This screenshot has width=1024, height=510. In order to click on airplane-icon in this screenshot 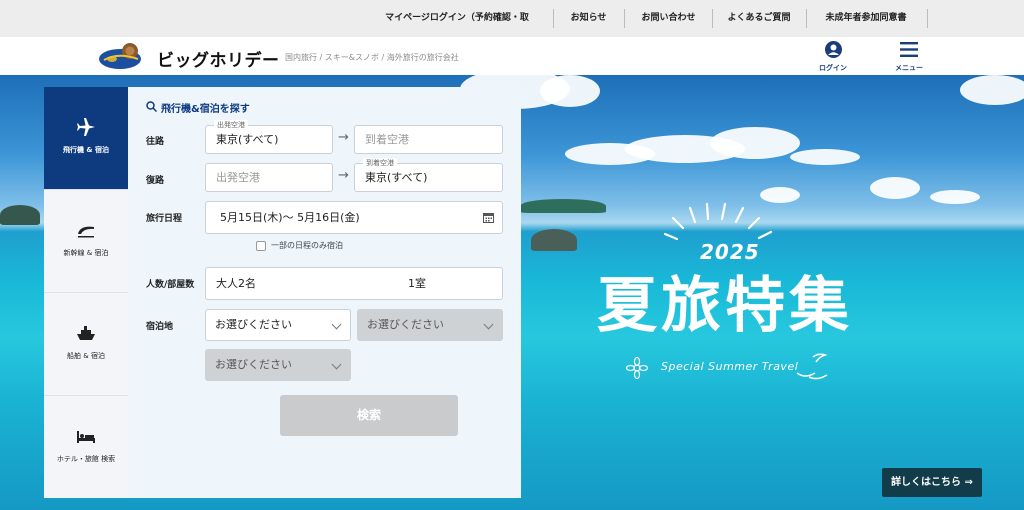, I will do `click(86, 127)`.